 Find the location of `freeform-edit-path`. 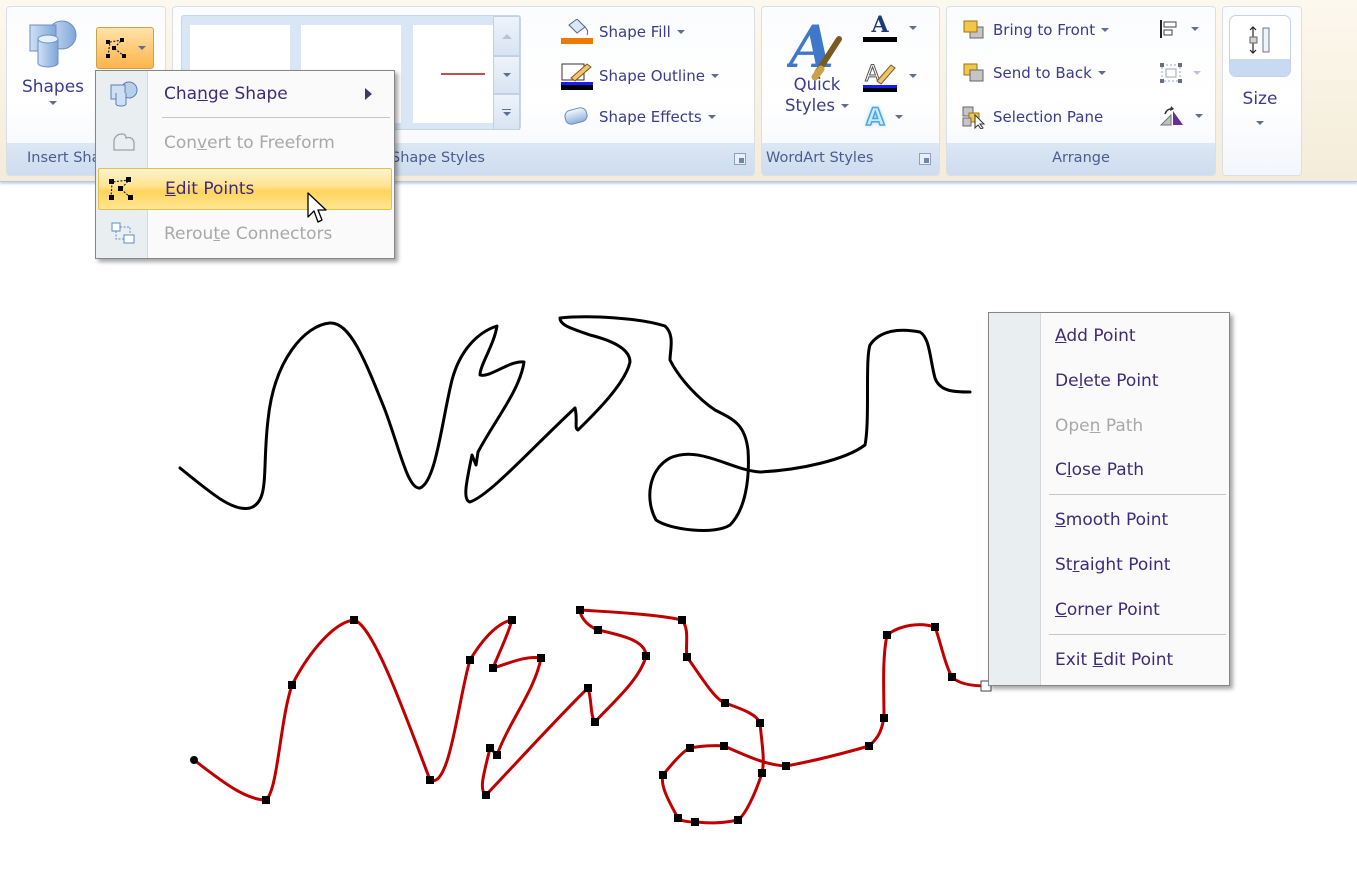

freeform-edit-path is located at coordinates (590, 716).